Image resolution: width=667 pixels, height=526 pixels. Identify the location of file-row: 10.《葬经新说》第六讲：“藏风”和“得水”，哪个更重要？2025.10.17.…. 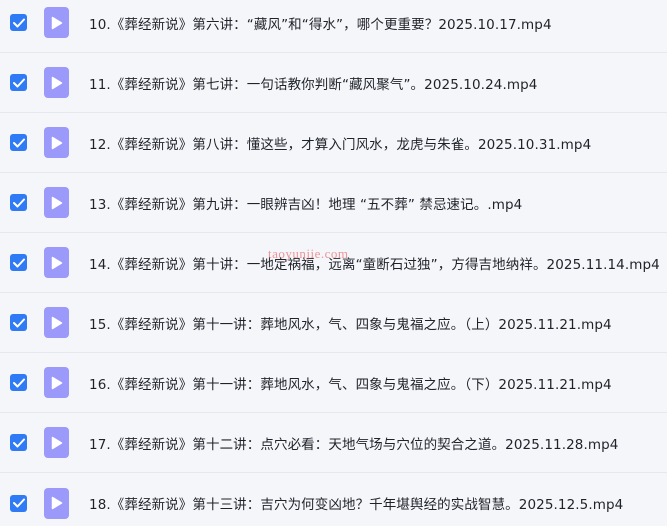
(333, 26).